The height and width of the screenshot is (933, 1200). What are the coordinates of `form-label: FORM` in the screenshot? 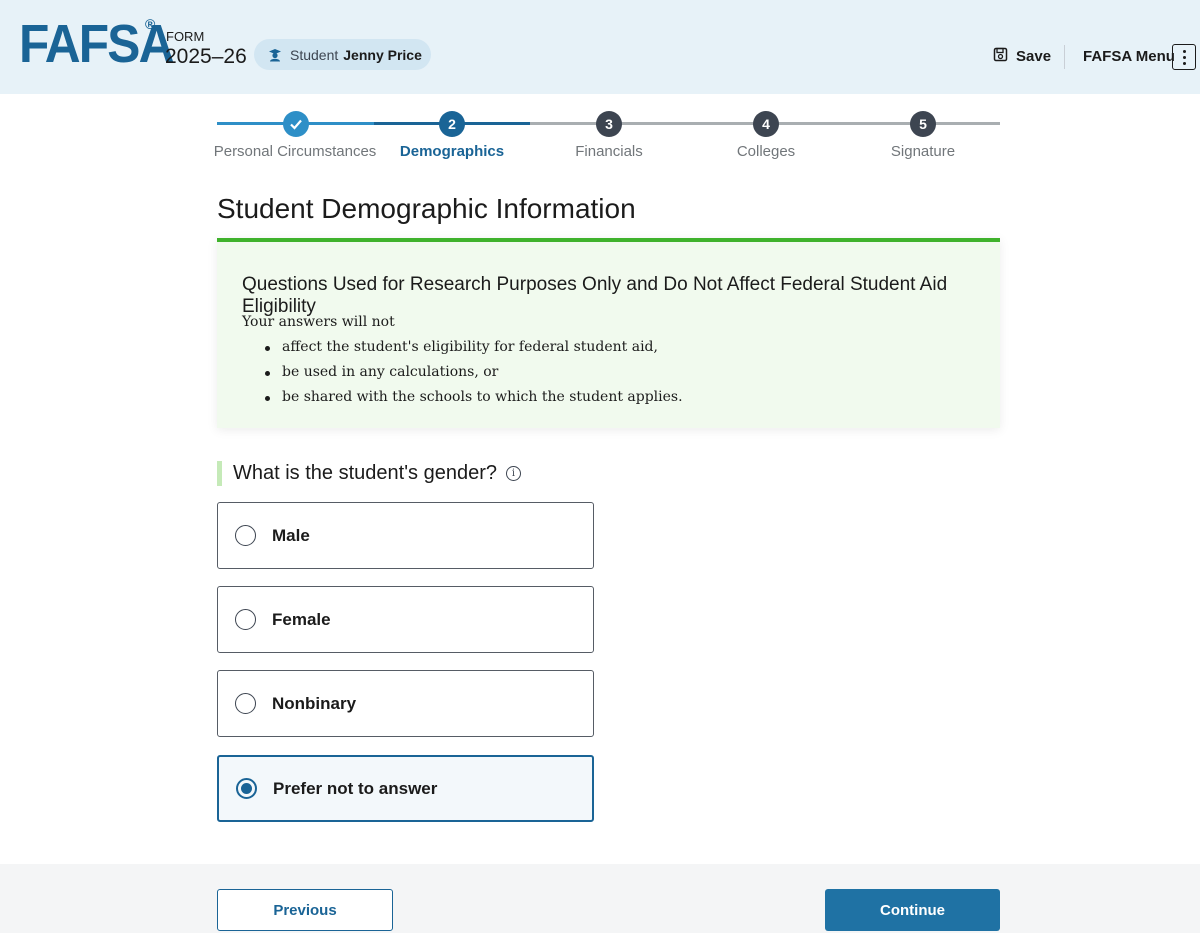 It's located at (185, 36).